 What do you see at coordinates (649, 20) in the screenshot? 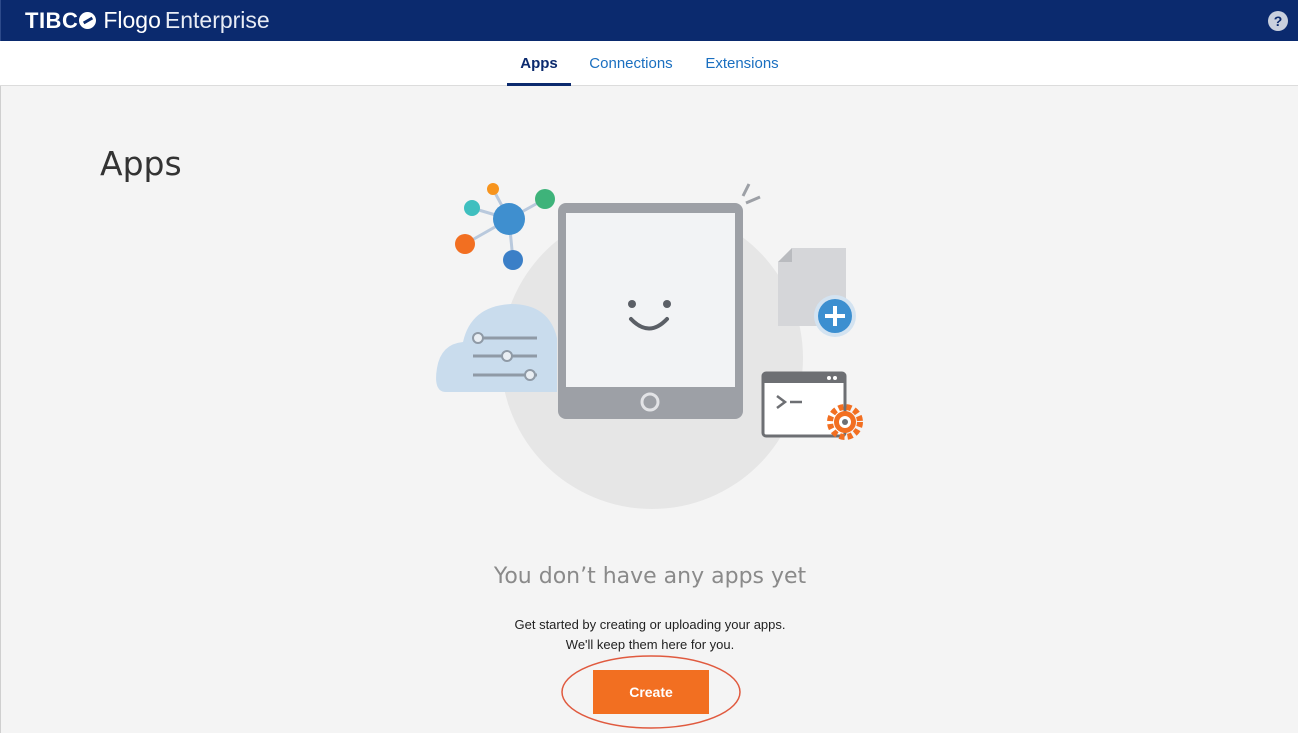
I see `top-header: TIBC Flogo Enterprise ?` at bounding box center [649, 20].